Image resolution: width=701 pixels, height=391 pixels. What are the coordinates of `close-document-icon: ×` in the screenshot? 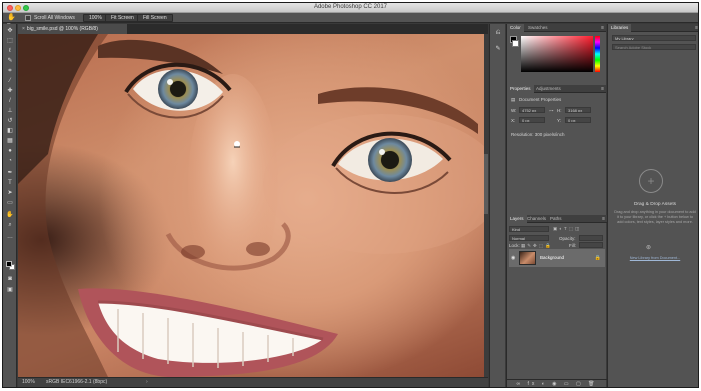 It's located at (23, 29).